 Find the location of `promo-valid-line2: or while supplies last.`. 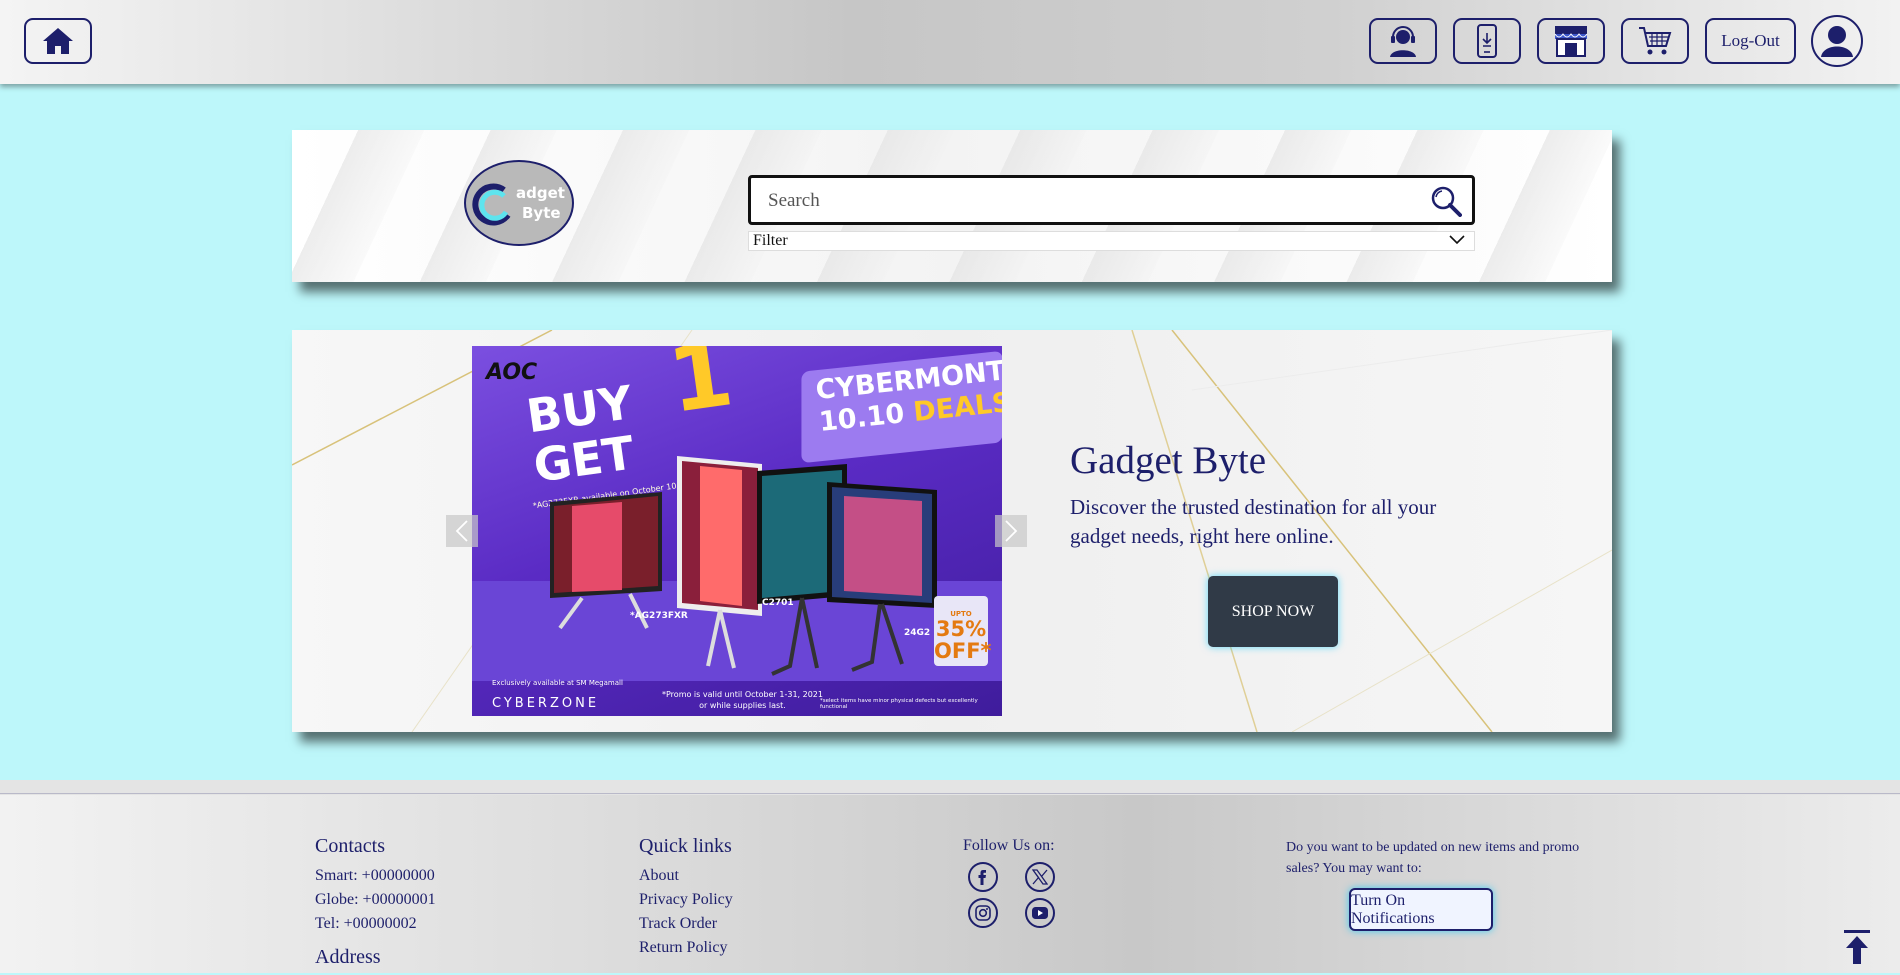

promo-valid-line2: or while supplies last. is located at coordinates (742, 705).